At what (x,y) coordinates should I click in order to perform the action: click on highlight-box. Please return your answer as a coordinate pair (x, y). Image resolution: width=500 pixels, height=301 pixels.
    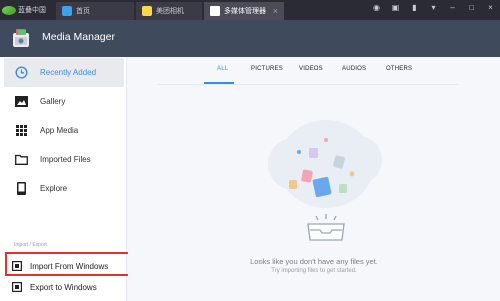
    Looking at the image, I should click on (67, 264).